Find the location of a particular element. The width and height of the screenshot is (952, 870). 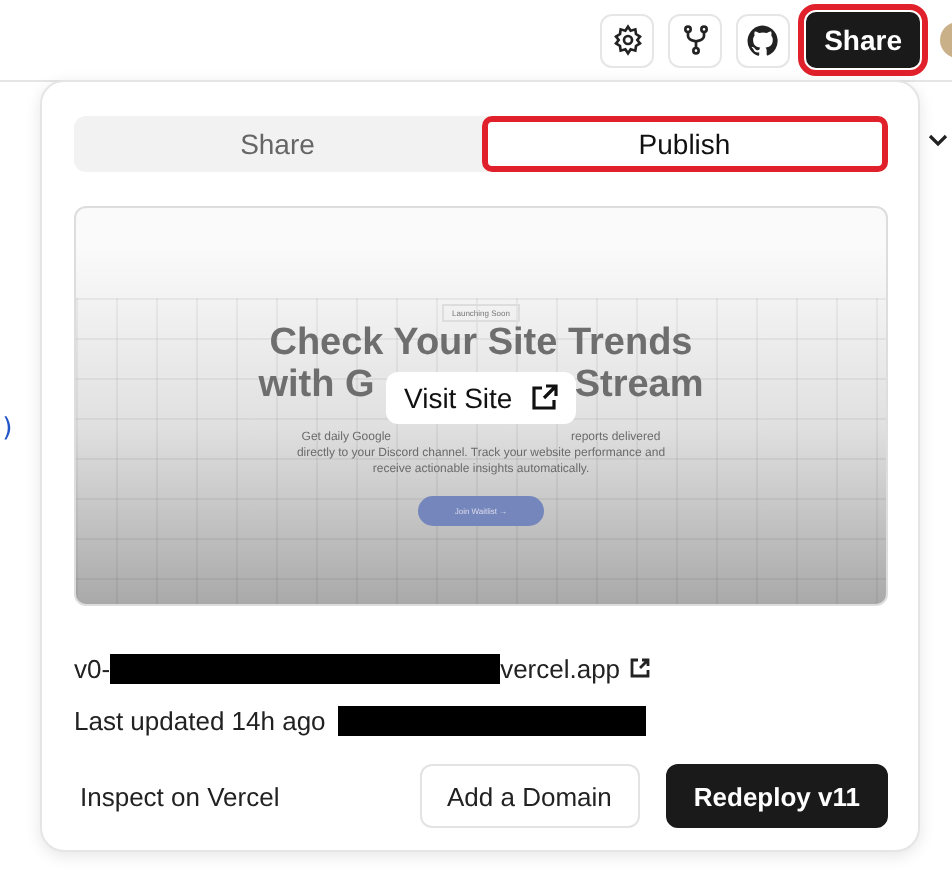

fork-button is located at coordinates (695, 40).